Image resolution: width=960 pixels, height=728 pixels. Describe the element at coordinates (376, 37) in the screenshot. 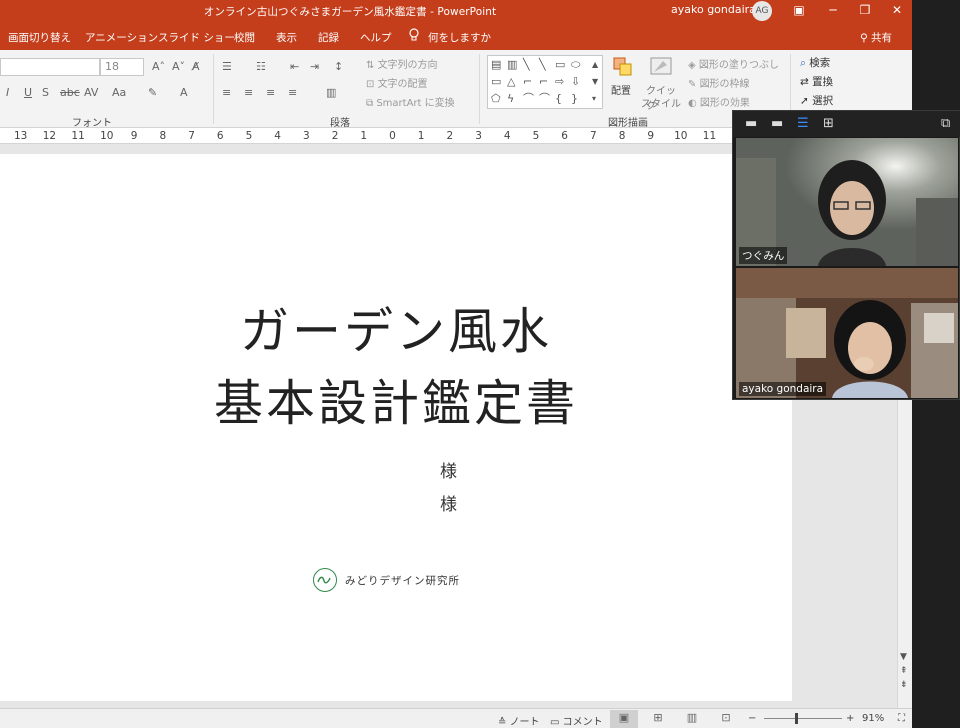

I see `tab-help: ヘルプ` at that location.